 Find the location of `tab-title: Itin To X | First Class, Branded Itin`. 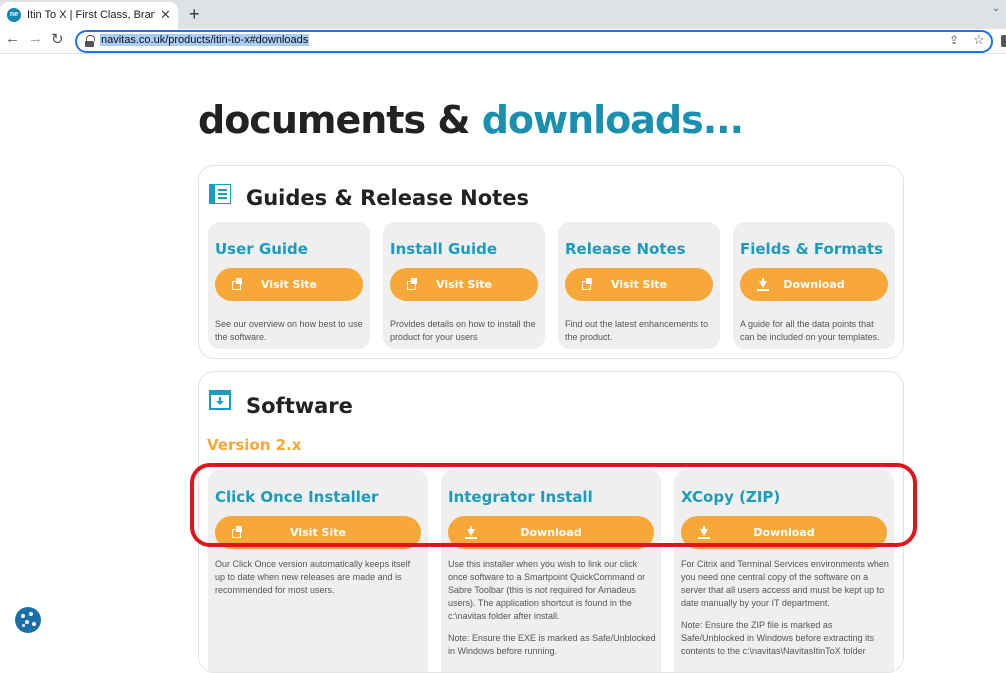

tab-title: Itin To X | First Class, Branded Itin is located at coordinates (91, 15).